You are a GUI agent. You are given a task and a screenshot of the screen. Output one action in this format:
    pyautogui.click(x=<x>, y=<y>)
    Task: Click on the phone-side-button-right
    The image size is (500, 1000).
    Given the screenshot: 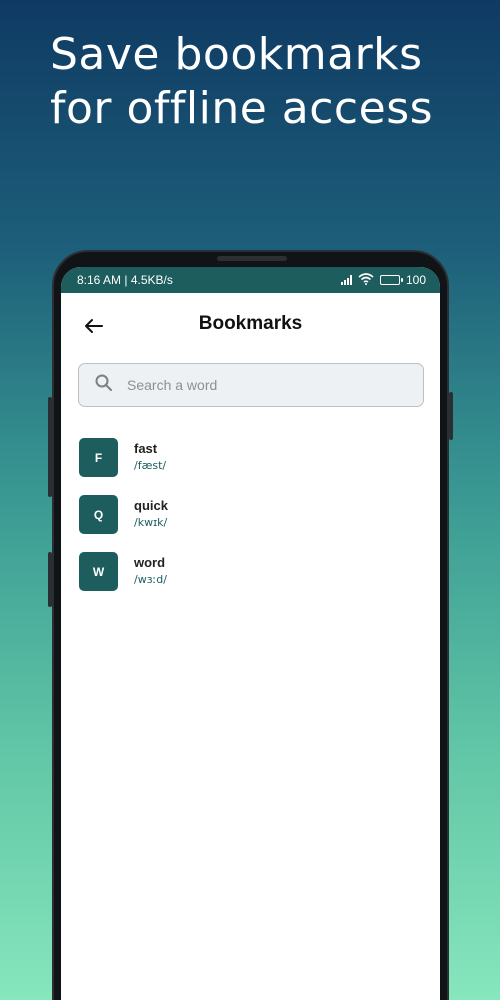 What is the action you would take?
    pyautogui.click(x=451, y=416)
    